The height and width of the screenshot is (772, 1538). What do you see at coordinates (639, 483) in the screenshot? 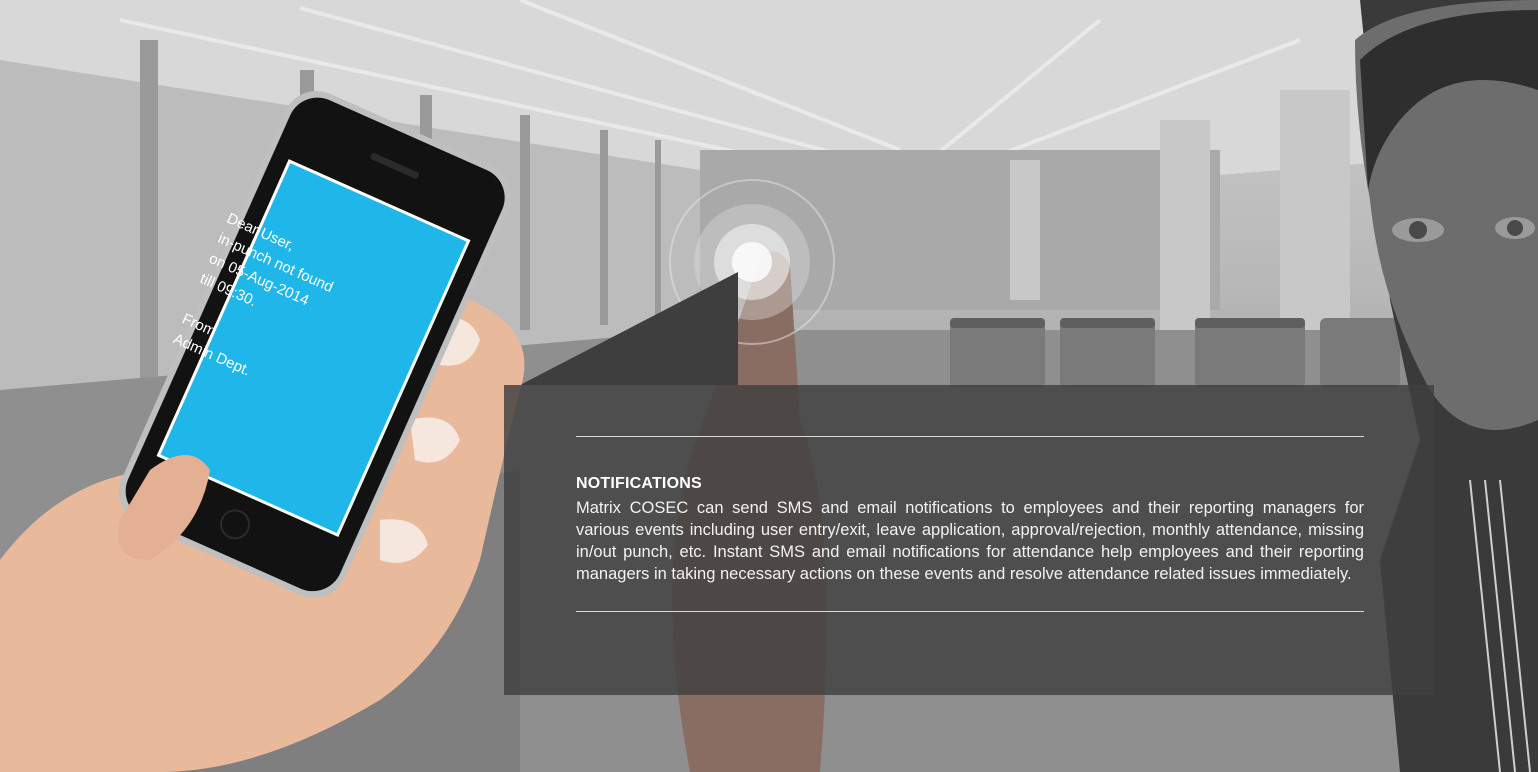
I see `panel-title: NOTIFICATIONS` at bounding box center [639, 483].